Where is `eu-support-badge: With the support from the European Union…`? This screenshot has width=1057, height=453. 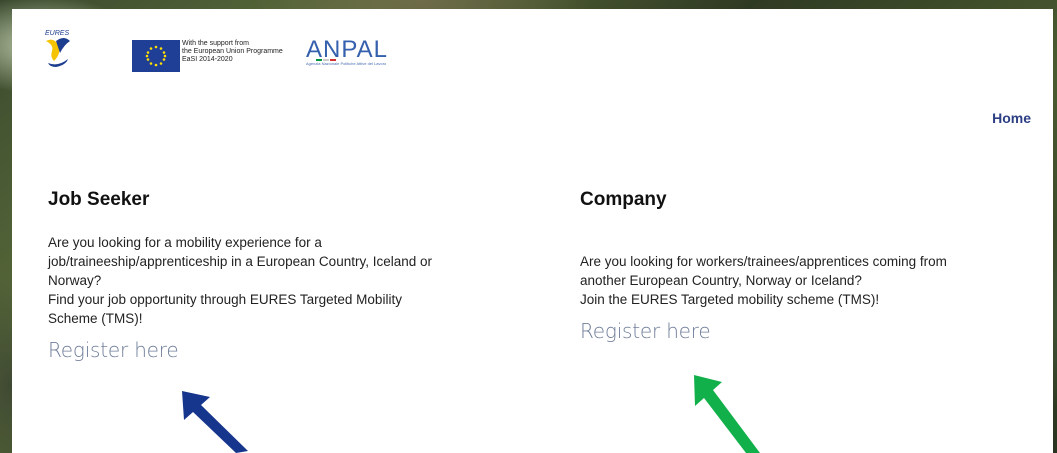 eu-support-badge: With the support from the European Union… is located at coordinates (214, 56).